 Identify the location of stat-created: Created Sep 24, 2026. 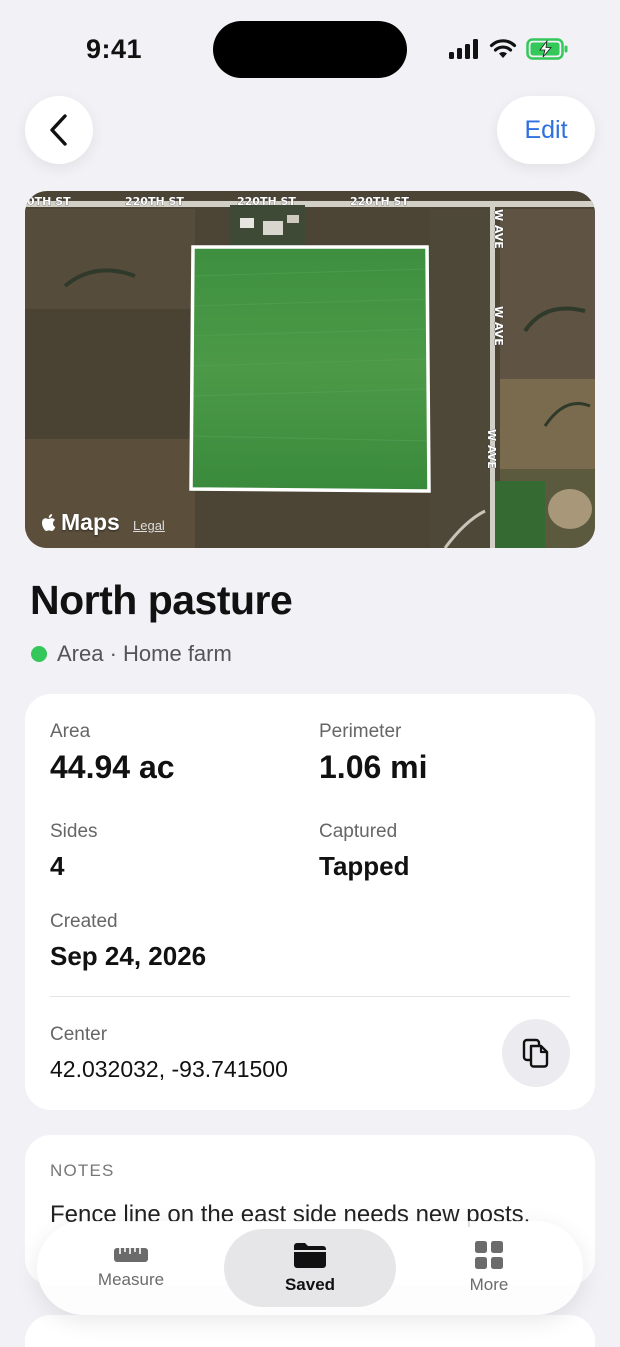
(128, 941).